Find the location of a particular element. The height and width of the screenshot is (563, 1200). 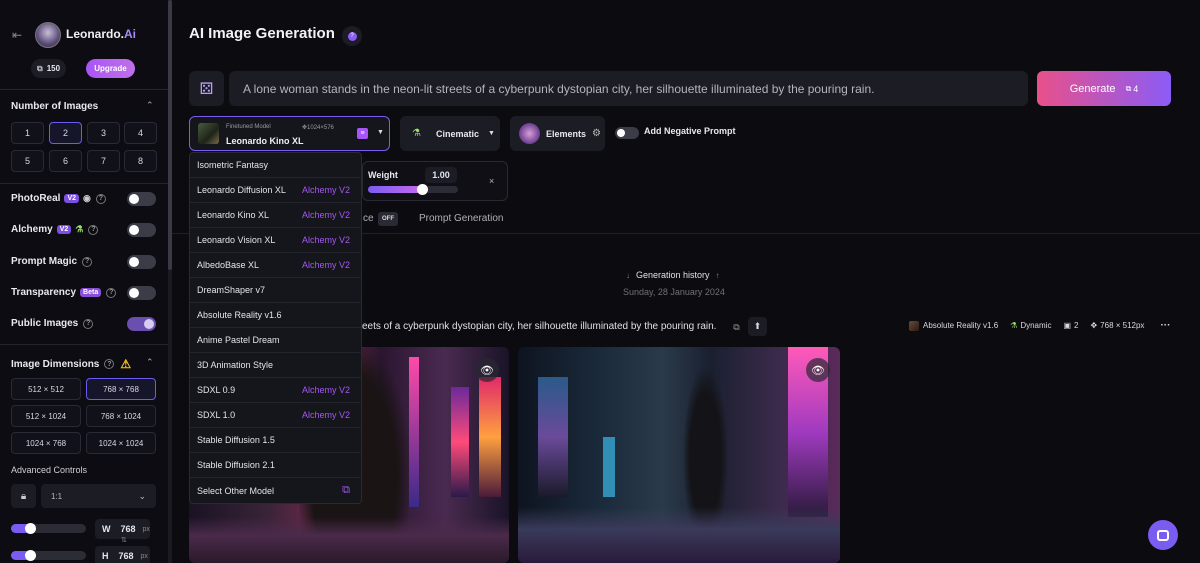

dropdown-item: SDXL 1.0 Alchemy V2 is located at coordinates (276, 415).